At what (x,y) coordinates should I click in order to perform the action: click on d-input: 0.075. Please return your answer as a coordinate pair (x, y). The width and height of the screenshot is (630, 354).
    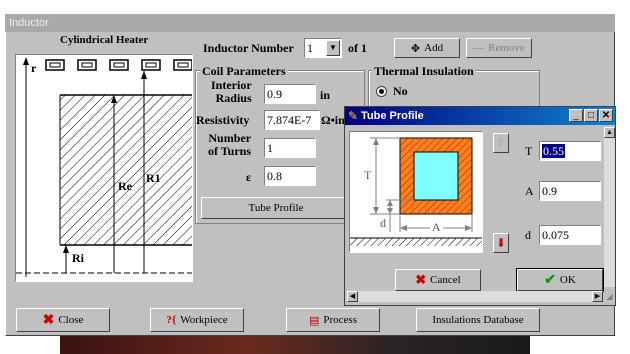
    Looking at the image, I should click on (570, 235).